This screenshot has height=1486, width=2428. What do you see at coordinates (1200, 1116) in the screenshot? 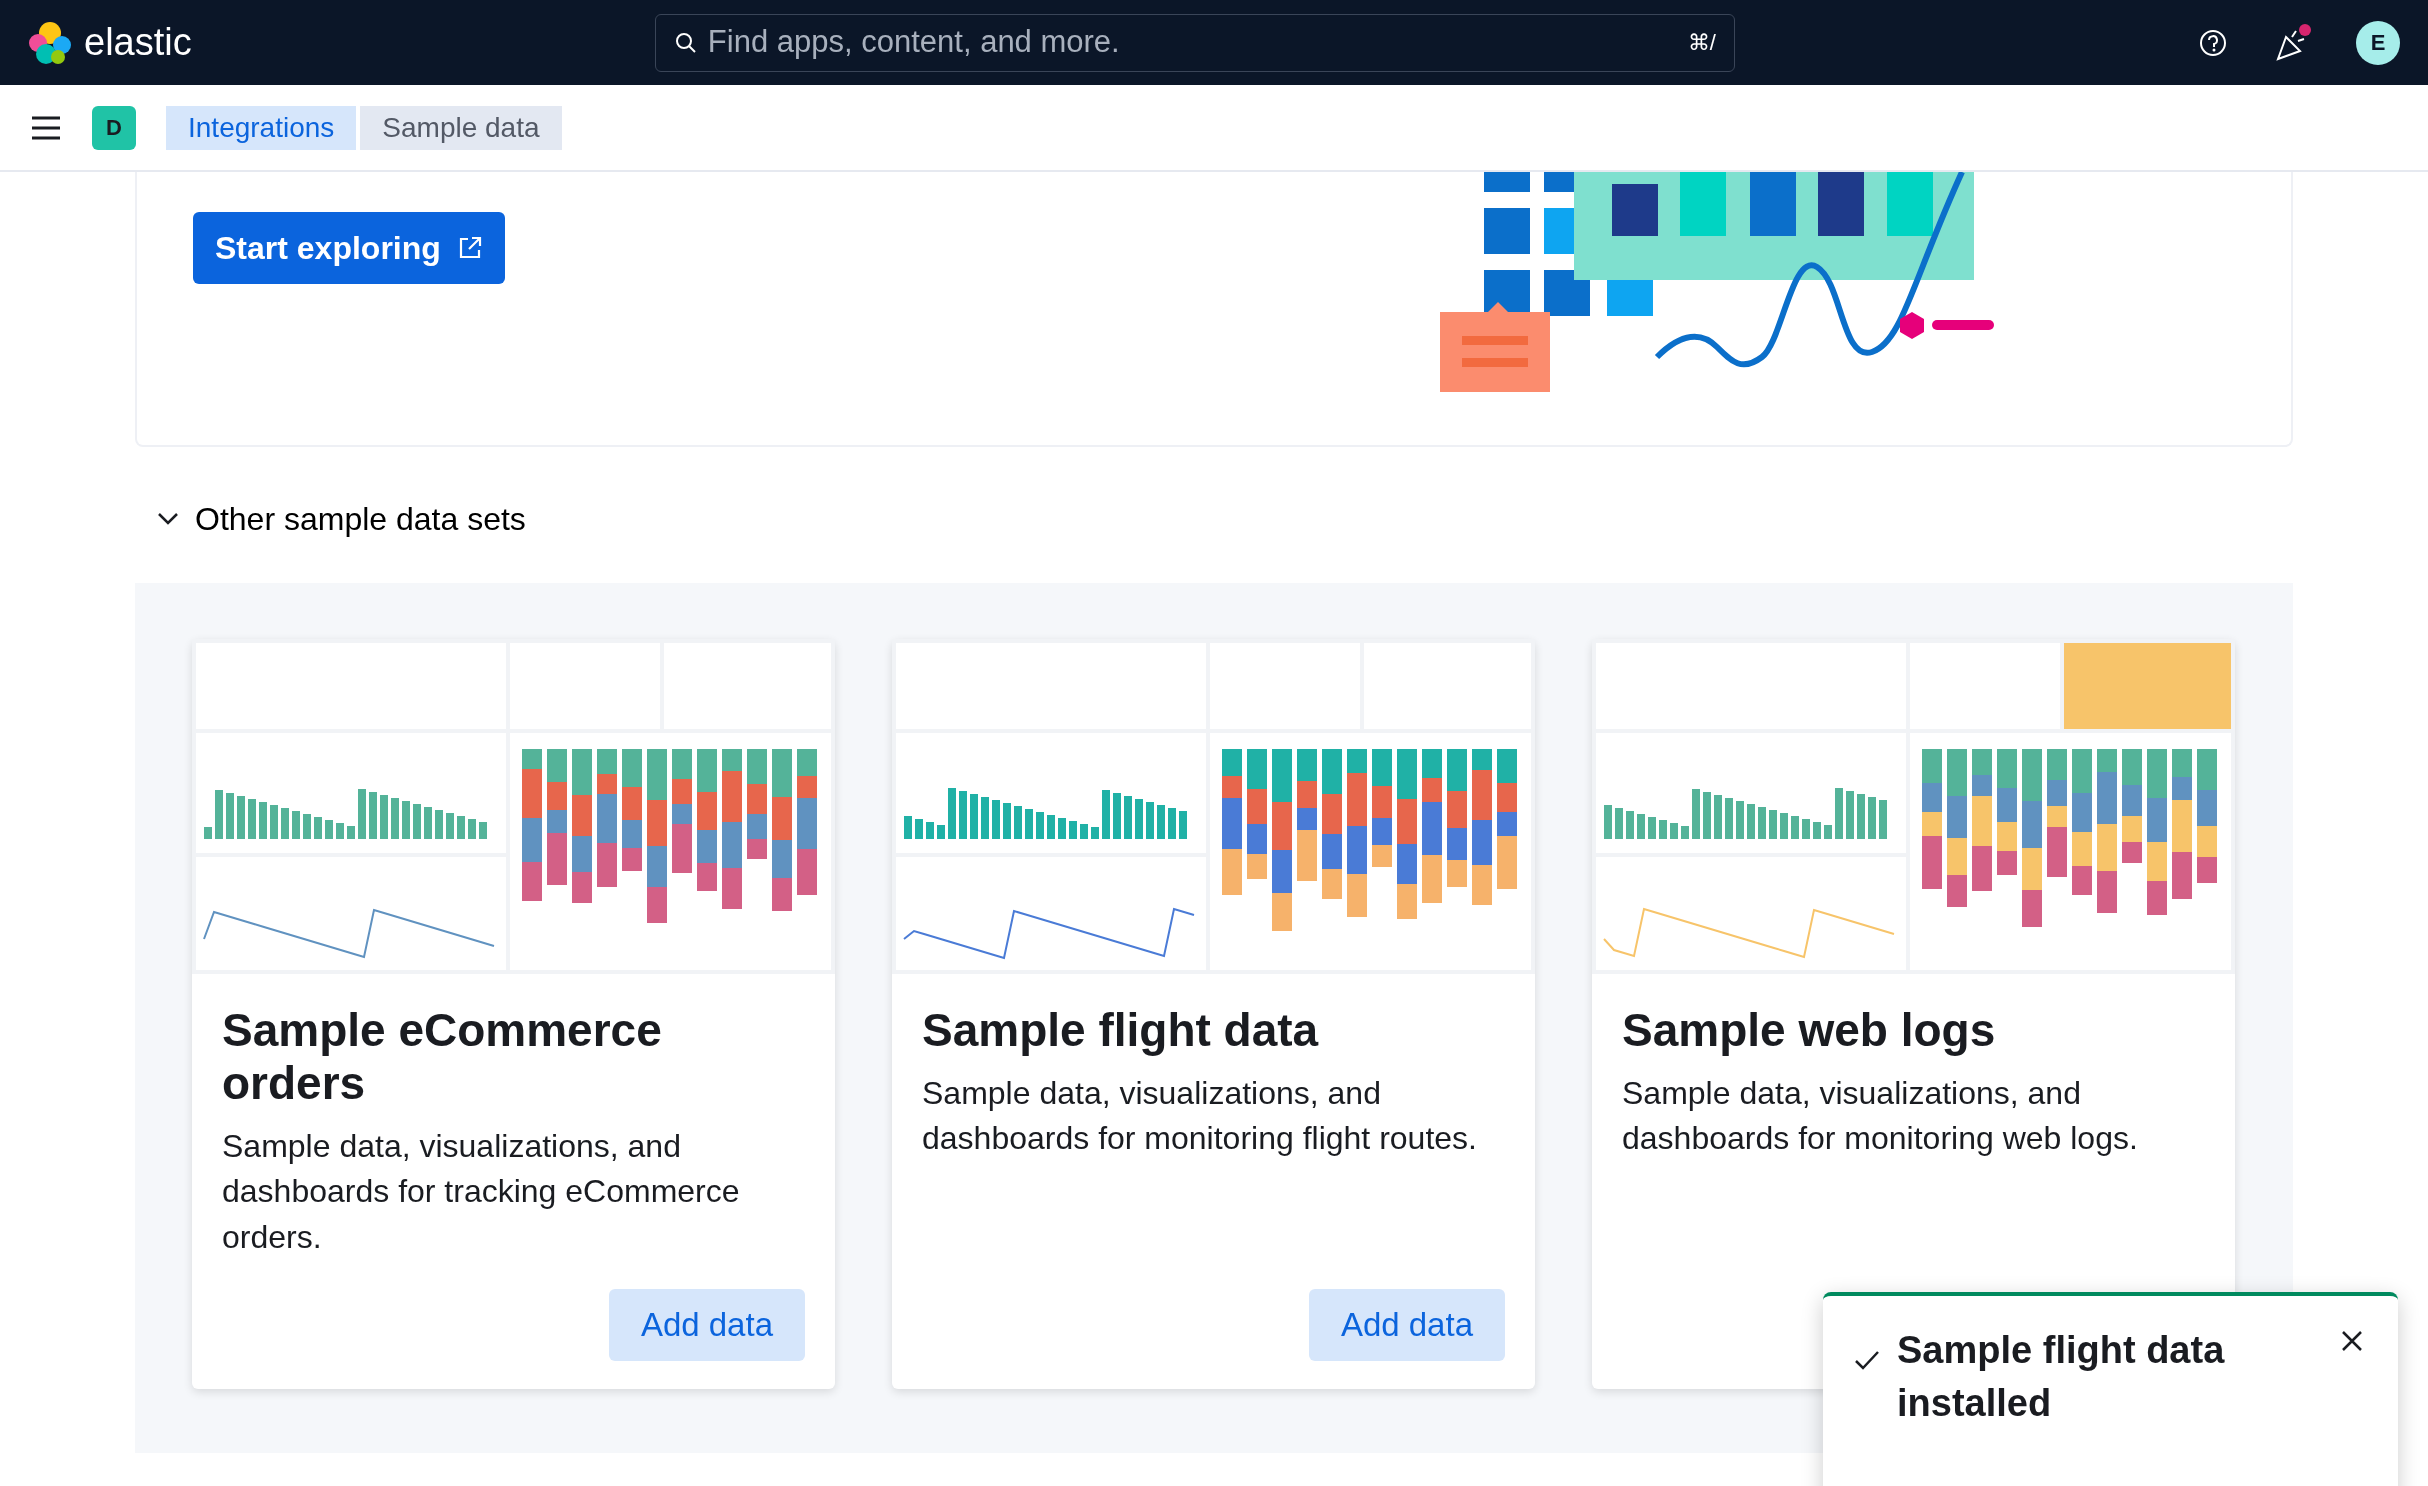
I see `card-description: Sample data, visualizations, and dashboards for monitoring flight routes.` at bounding box center [1200, 1116].